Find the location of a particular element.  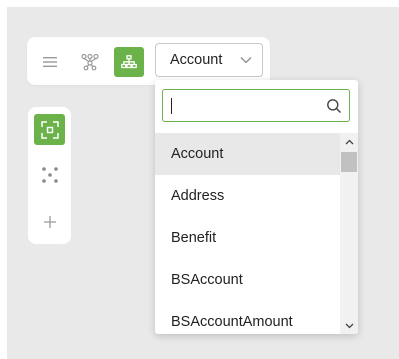

fit-to-screen-button is located at coordinates (49, 129).